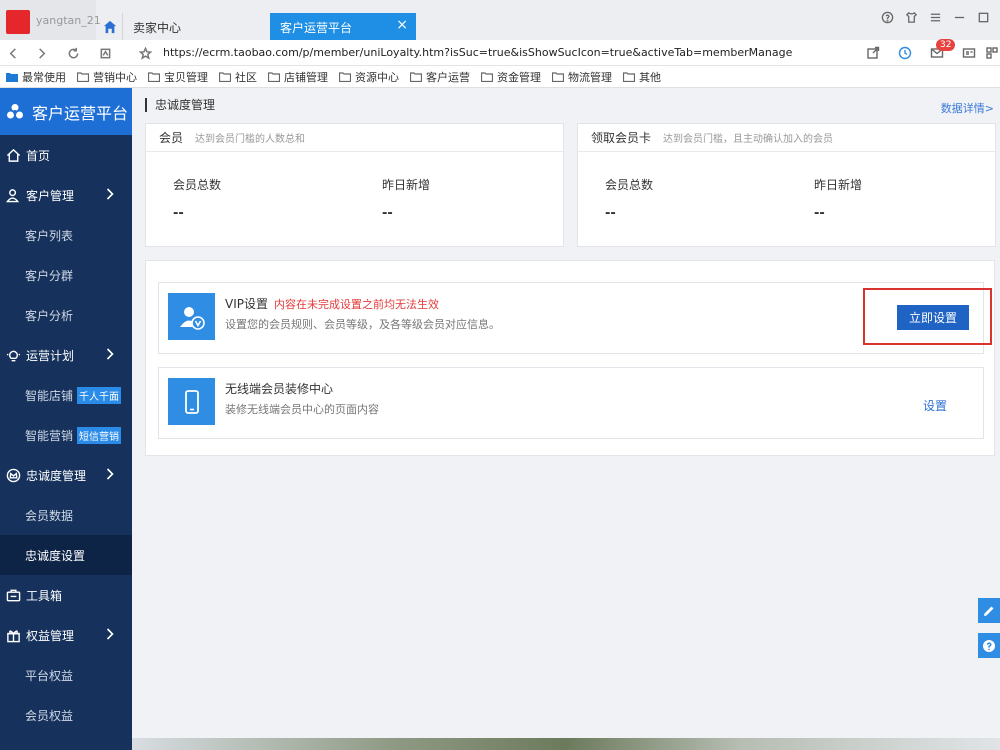 This screenshot has width=1000, height=750. I want to click on bookmark-item: 店铺管理, so click(298, 77).